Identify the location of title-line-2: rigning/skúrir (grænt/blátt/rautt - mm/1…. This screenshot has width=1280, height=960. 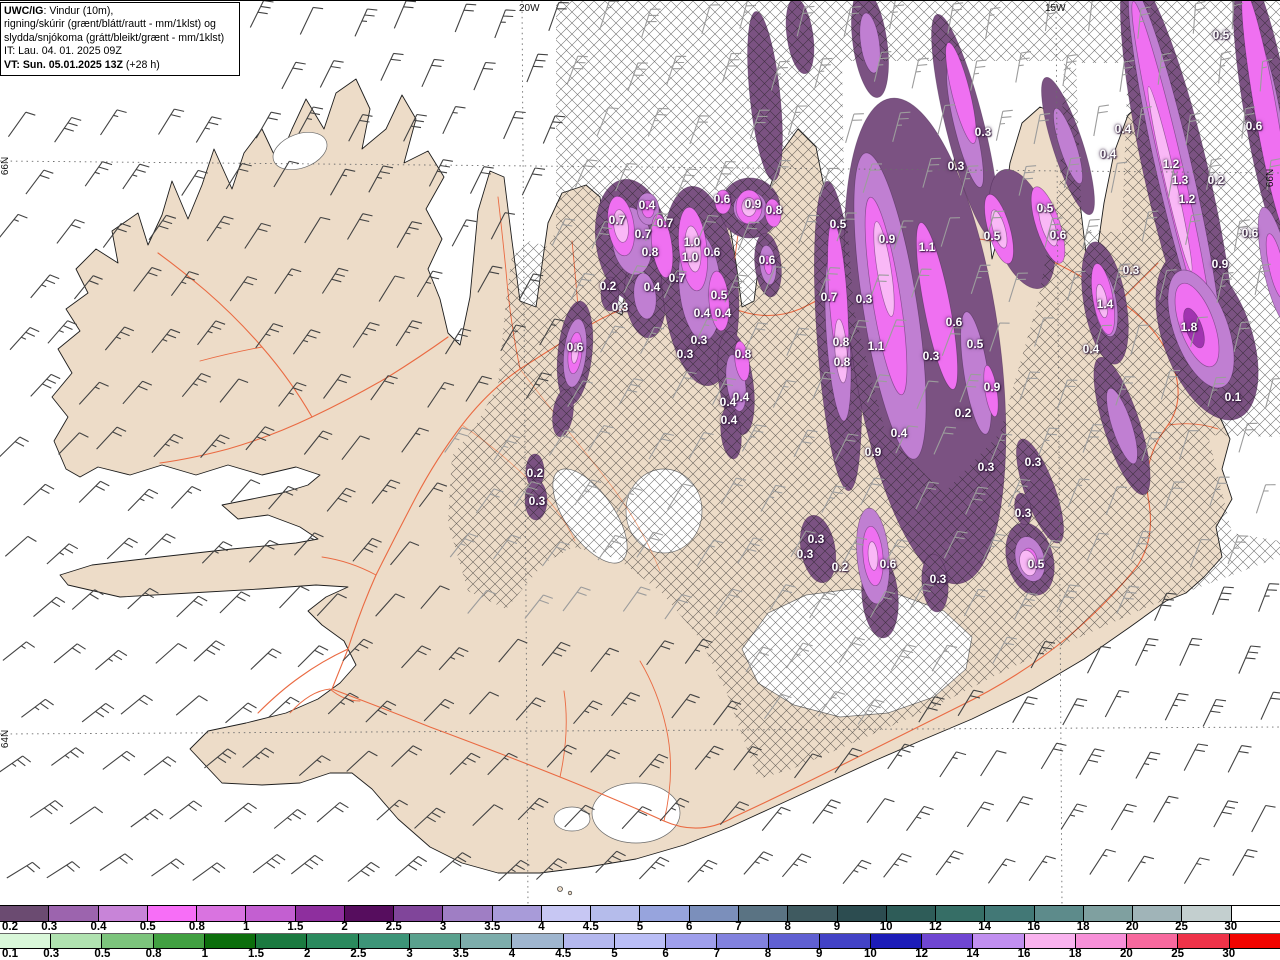
(110, 24).